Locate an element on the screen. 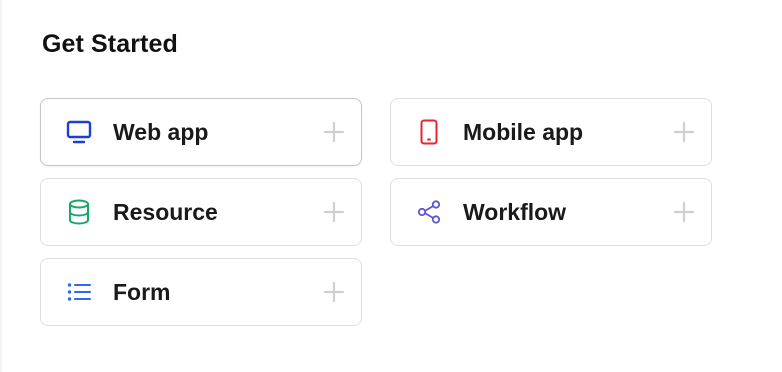 The image size is (782, 372). card-label: Workflow is located at coordinates (515, 211).